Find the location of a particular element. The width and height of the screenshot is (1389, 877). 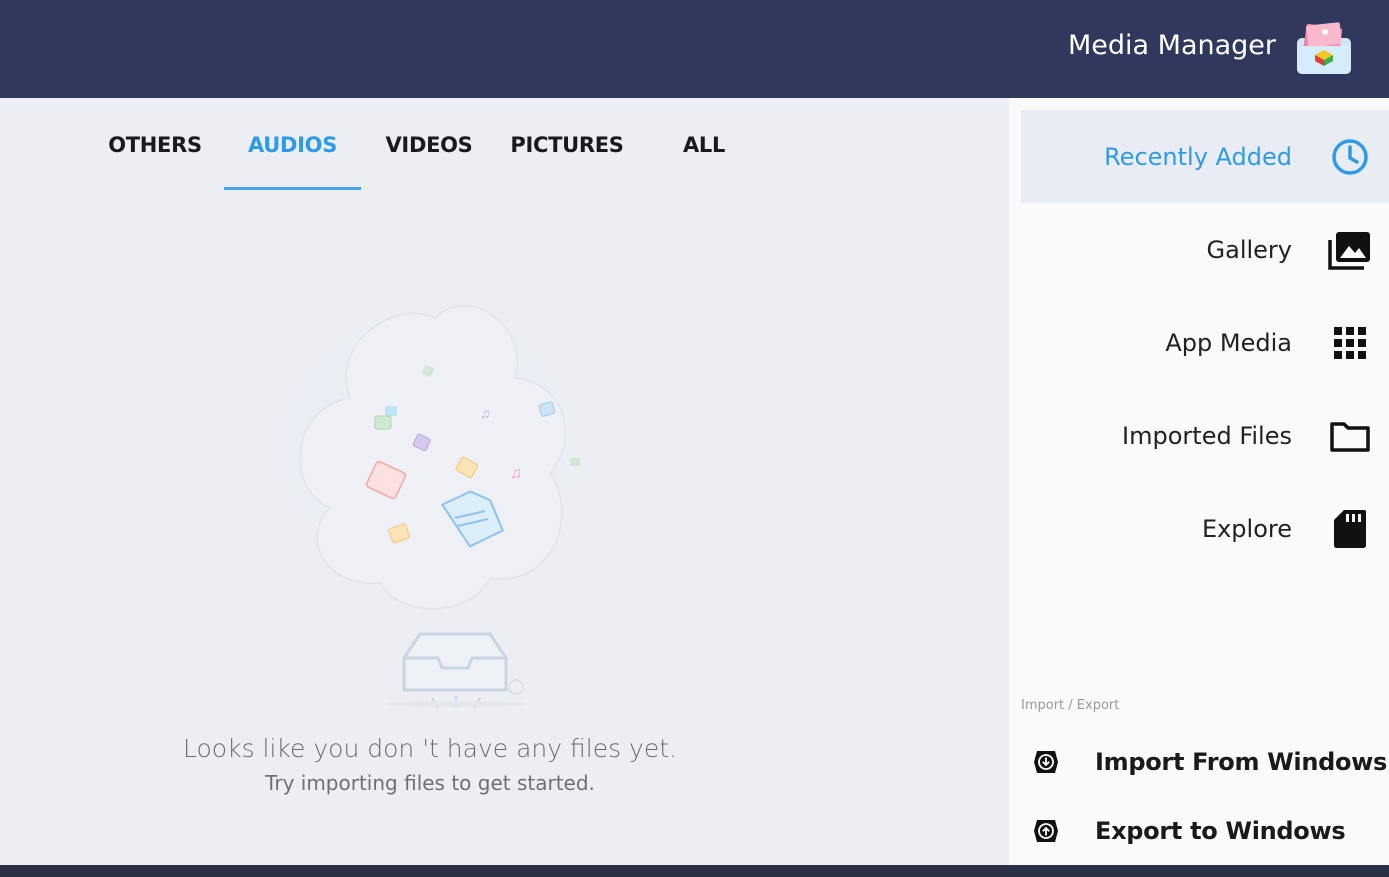

empty-state-subtitle: Try importing files to get started. is located at coordinates (430, 783).